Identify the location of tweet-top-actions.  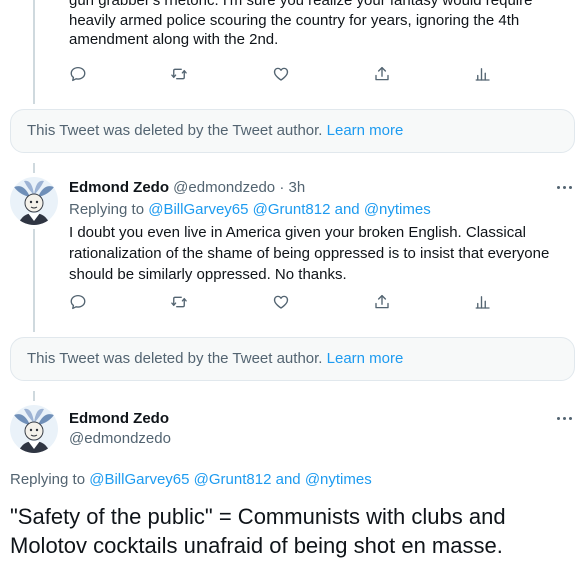
(279, 75).